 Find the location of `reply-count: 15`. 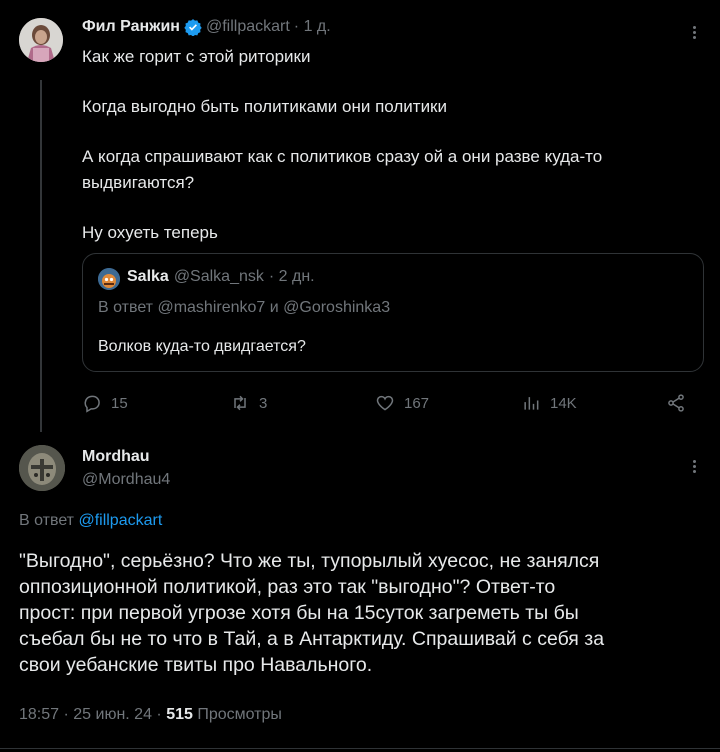

reply-count: 15 is located at coordinates (119, 403).